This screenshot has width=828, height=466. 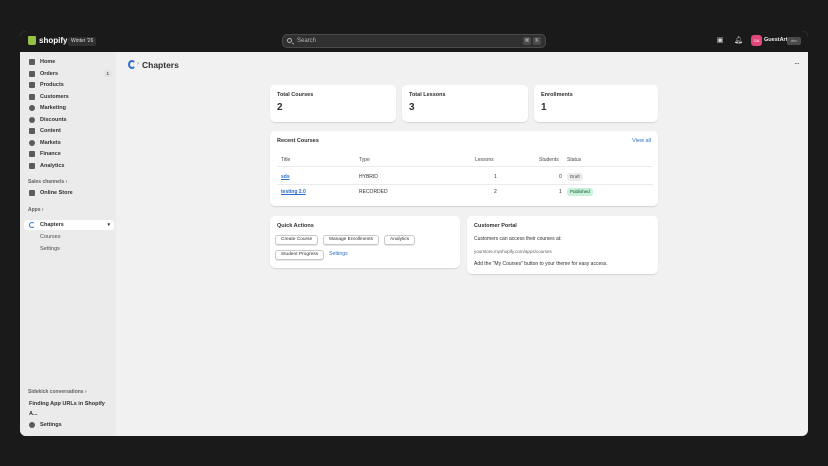 I want to click on portal-url: yourstore.myshopify.com/apps/courses, so click(x=513, y=251).